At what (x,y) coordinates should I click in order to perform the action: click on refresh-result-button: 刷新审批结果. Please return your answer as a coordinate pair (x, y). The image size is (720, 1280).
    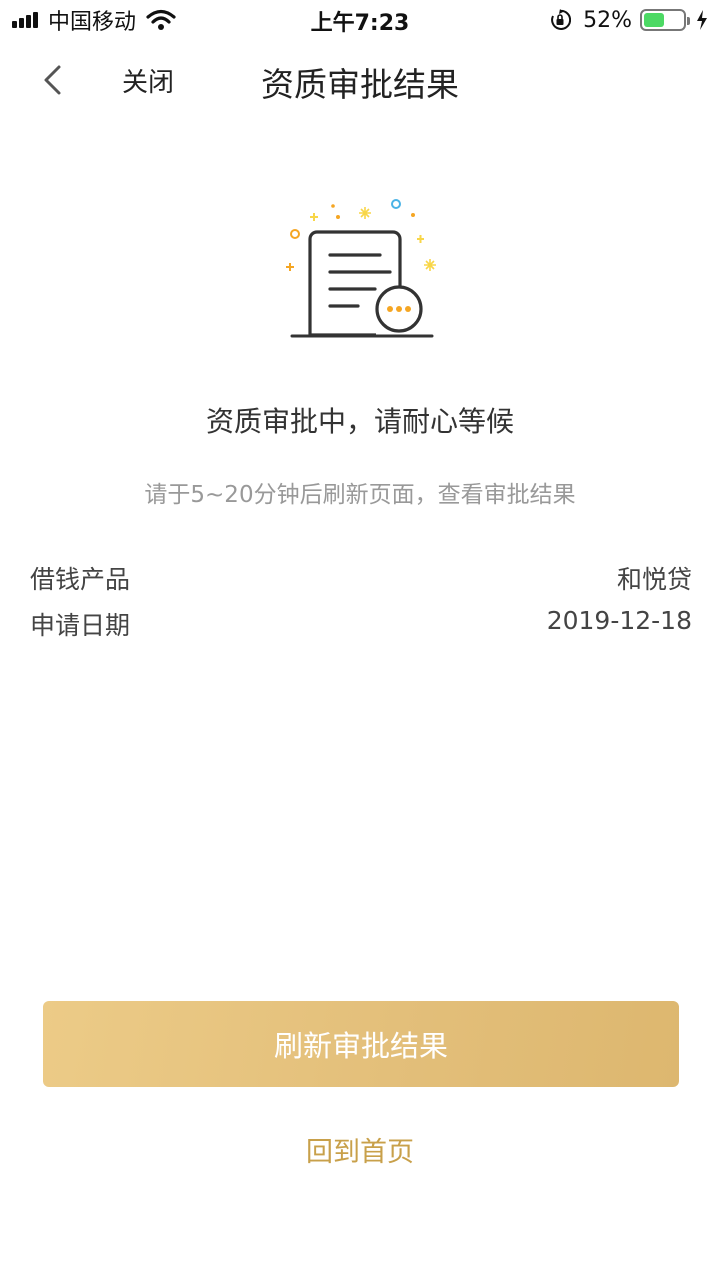
    Looking at the image, I should click on (361, 1044).